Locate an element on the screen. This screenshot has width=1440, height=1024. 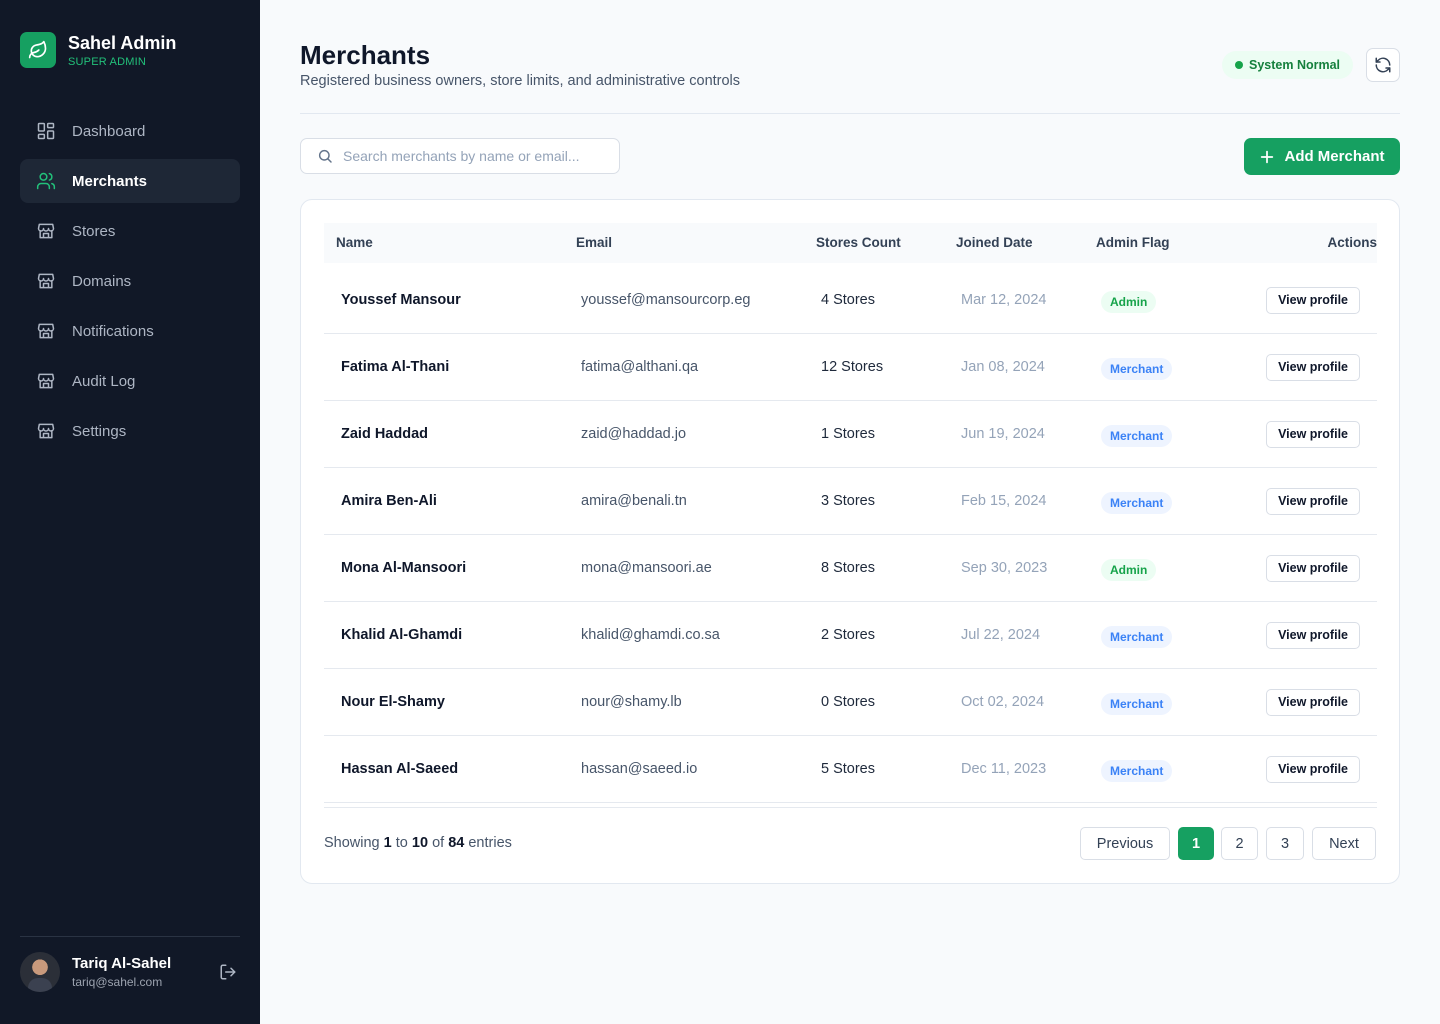
logout-icon is located at coordinates (228, 972).